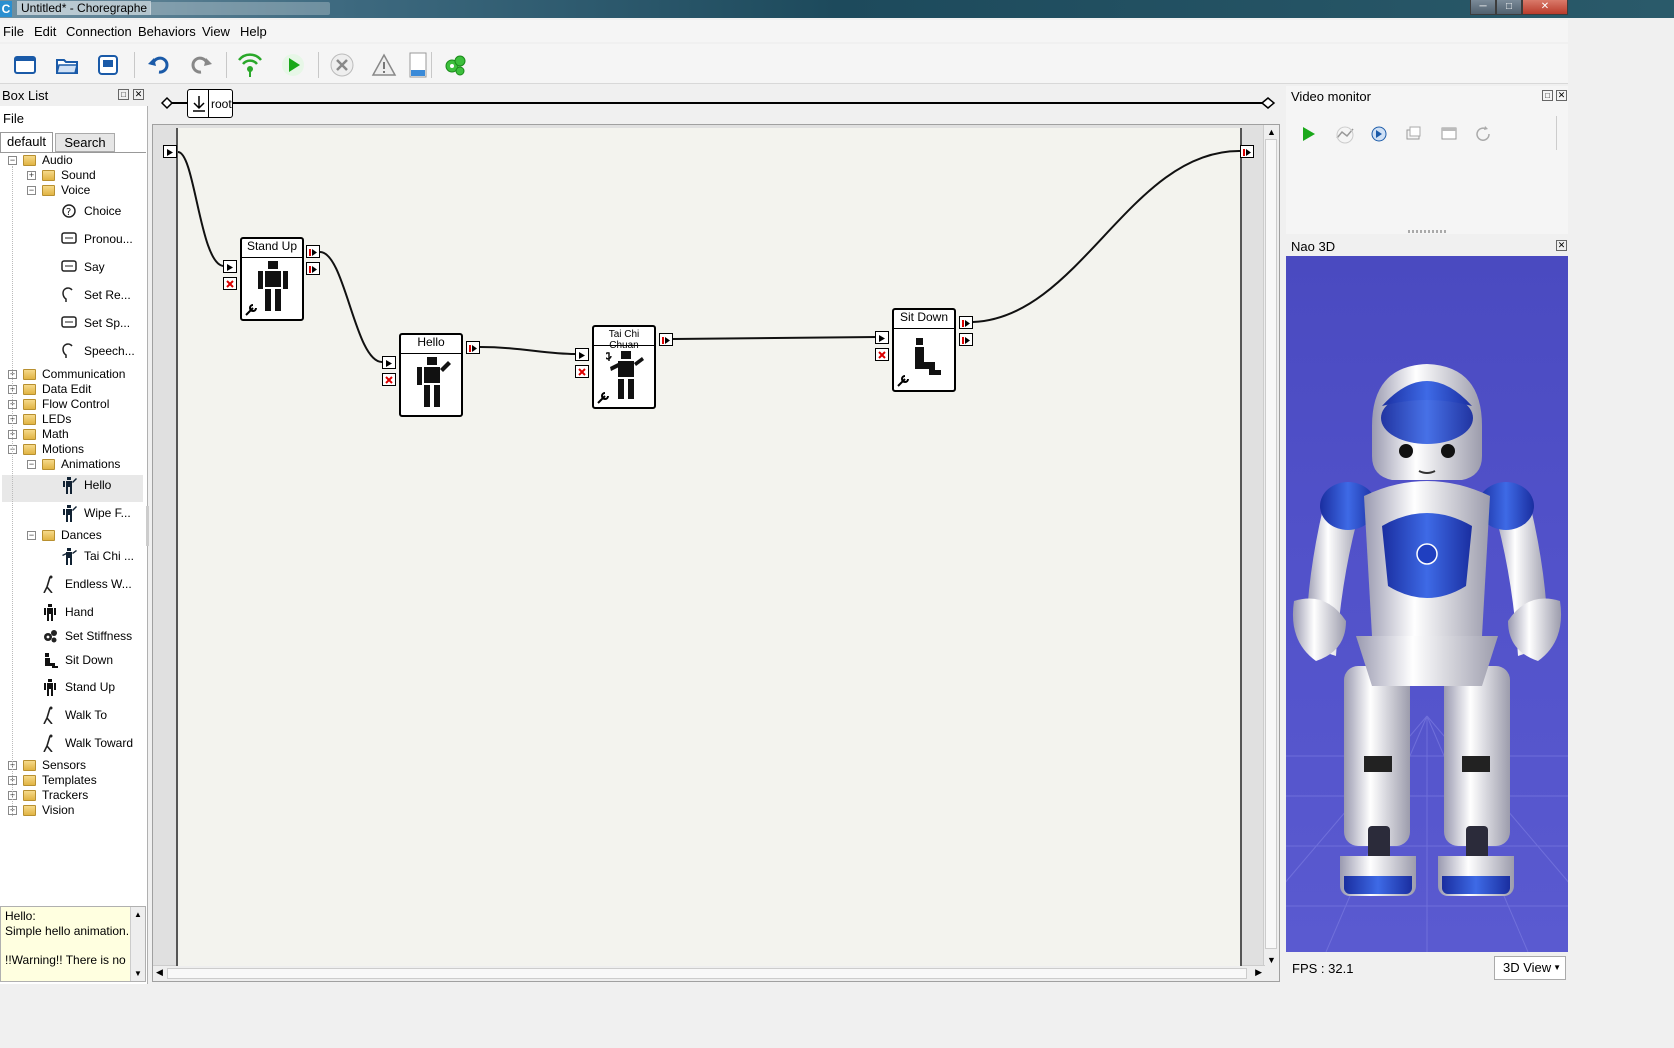 The height and width of the screenshot is (1048, 1674). What do you see at coordinates (1427, 160) in the screenshot?
I see `video-monitor-panel: Video monitor □ ✕` at bounding box center [1427, 160].